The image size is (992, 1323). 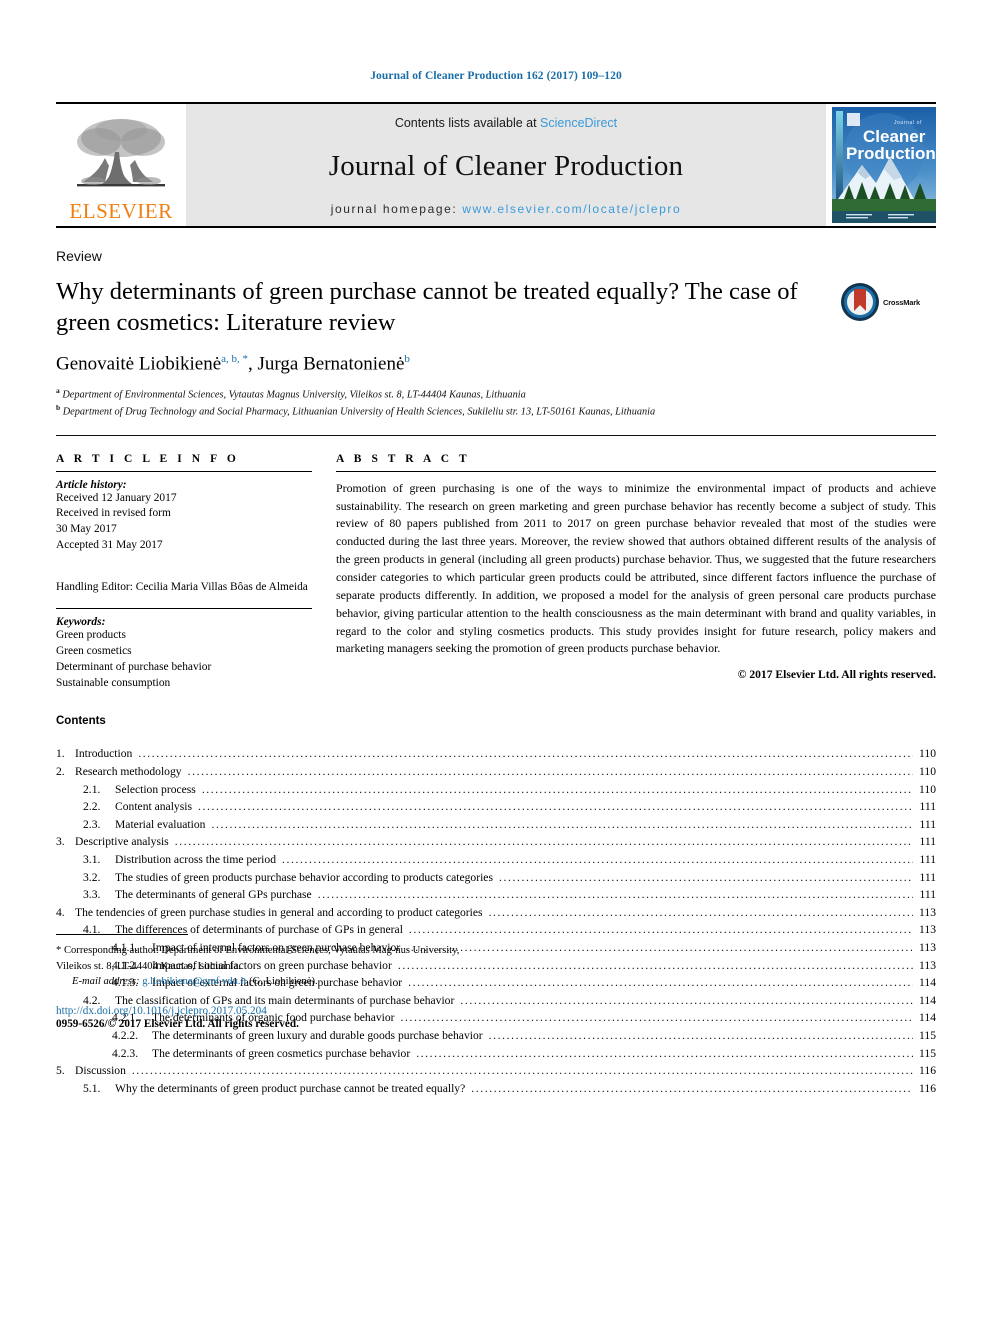 What do you see at coordinates (92, 807) in the screenshot?
I see `toc-entry-number: 2.2.` at bounding box center [92, 807].